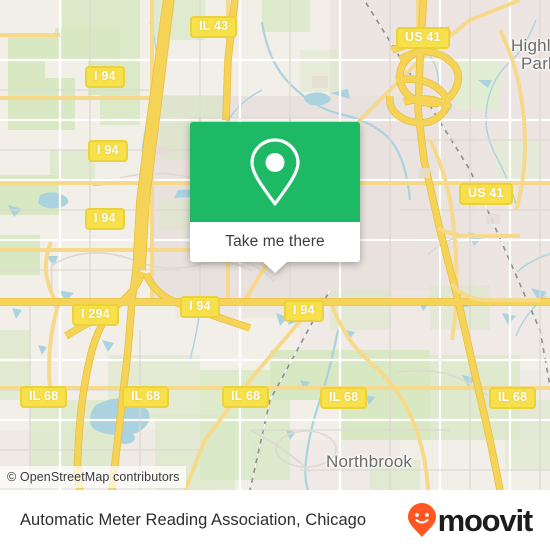 This screenshot has width=550, height=550. I want to click on location-popup-card: Take me there, so click(275, 197).